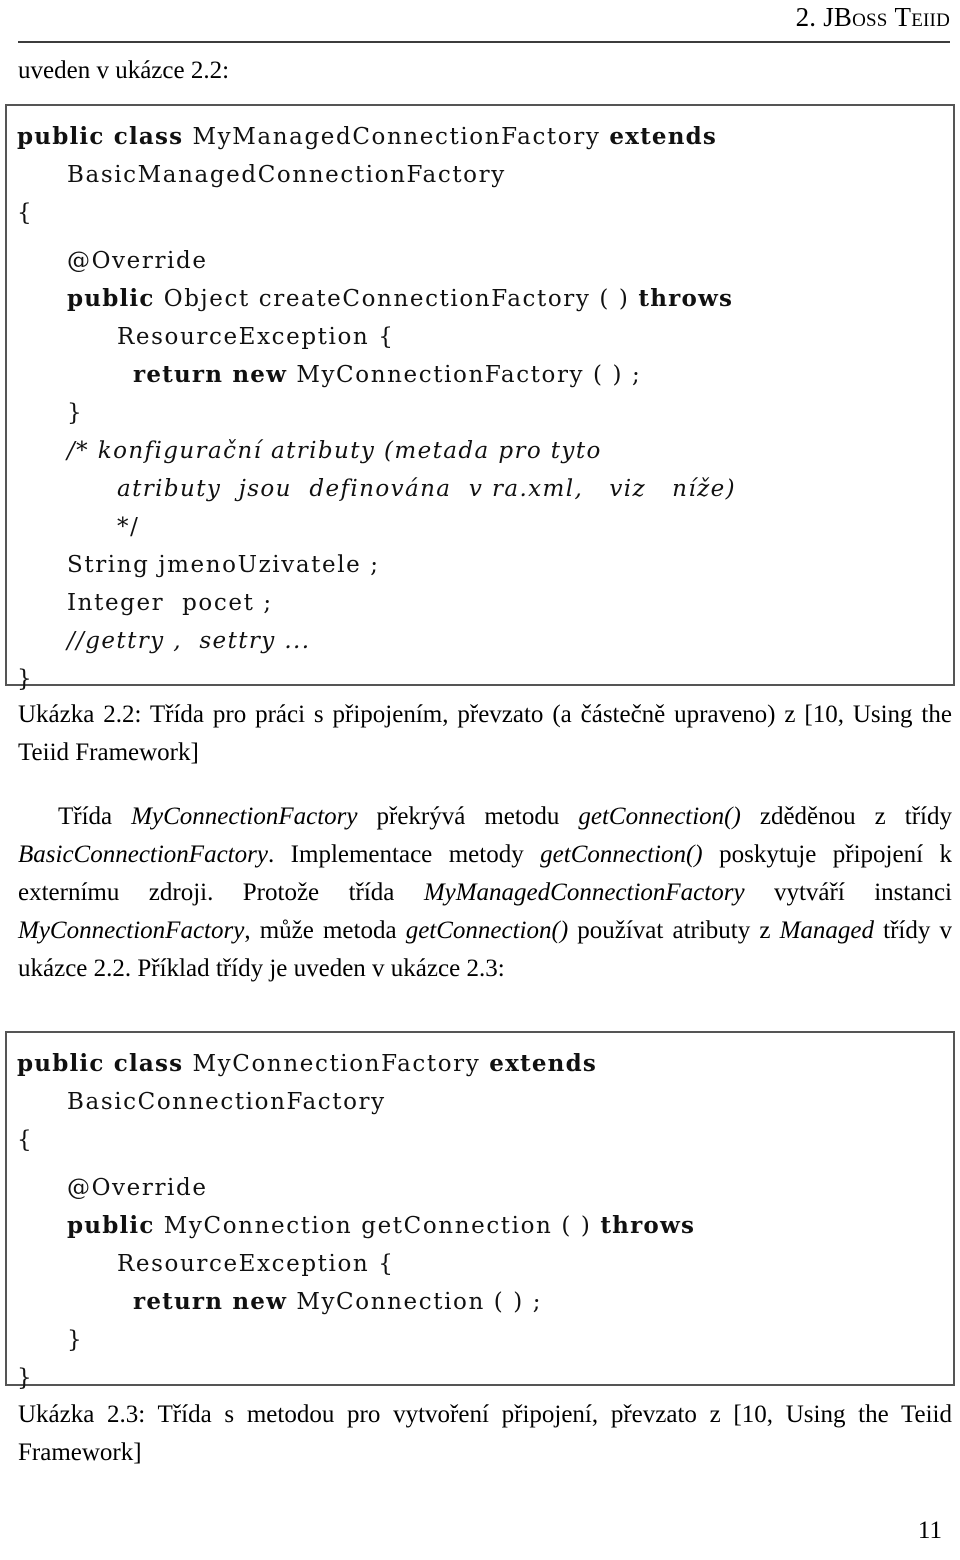 This screenshot has width=960, height=1560. Describe the element at coordinates (382, 1226) in the screenshot. I see `code-identifier: MyConnection getConnection ( )` at that location.